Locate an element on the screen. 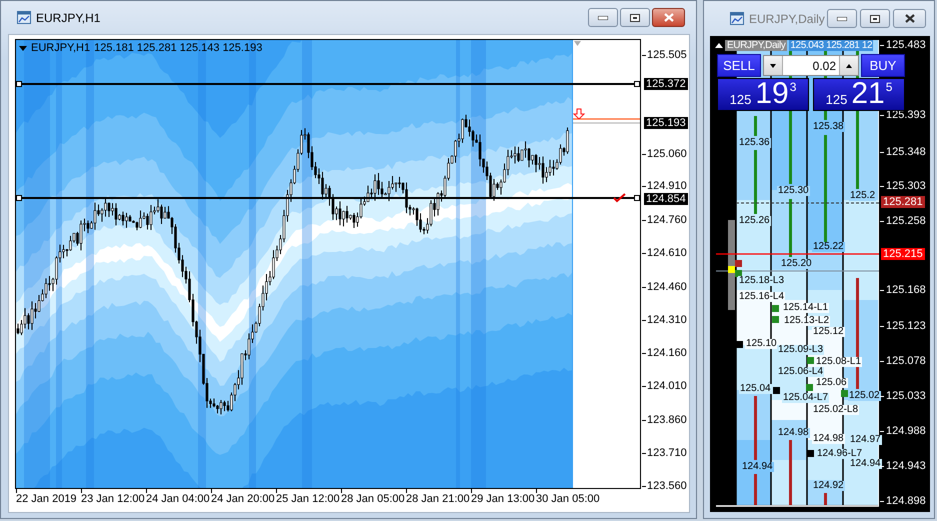 The height and width of the screenshot is (521, 937). price-tag: 125.215 is located at coordinates (903, 254).